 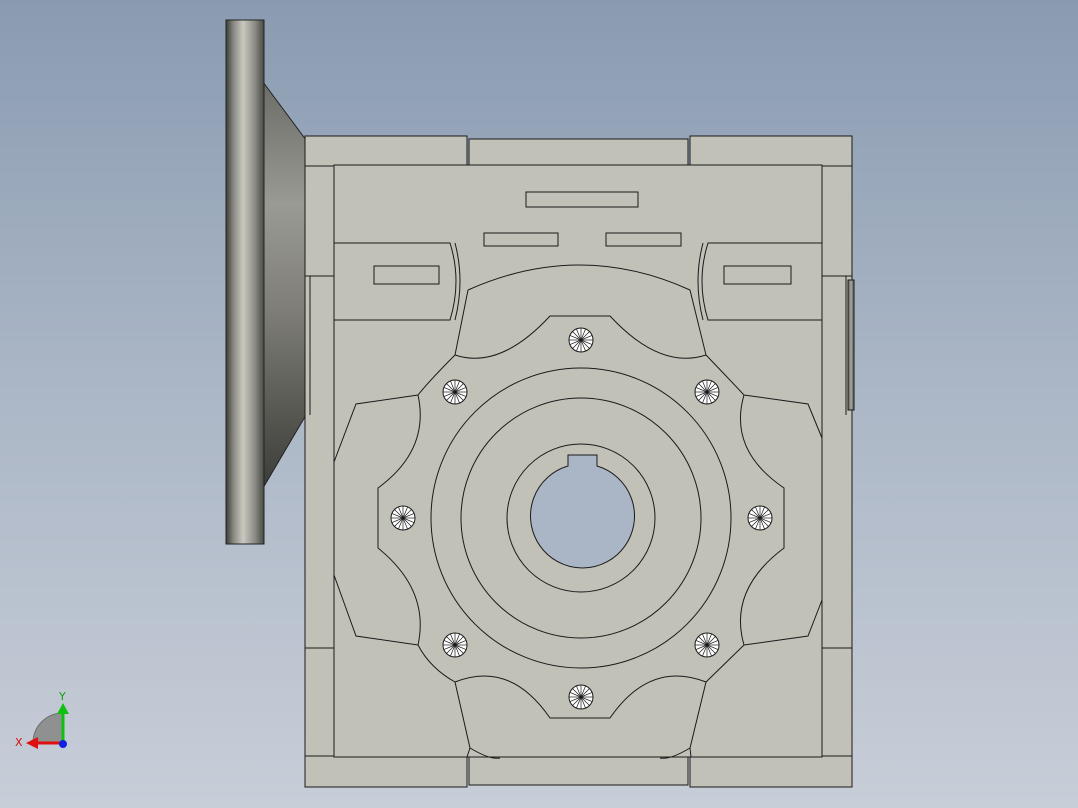 What do you see at coordinates (63, 708) in the screenshot?
I see `triad-y-arrow` at bounding box center [63, 708].